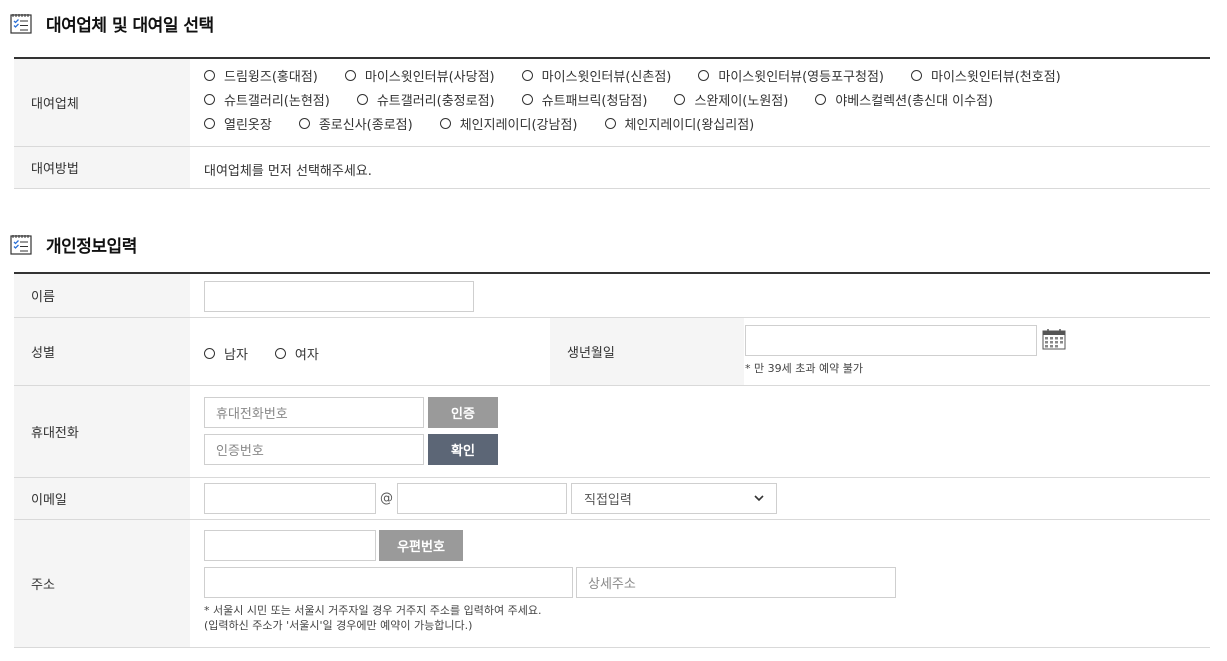 Image resolution: width=1227 pixels, height=661 pixels. What do you see at coordinates (804, 368) in the screenshot?
I see `birth-note: * 만 39세 초과 예약 불가` at bounding box center [804, 368].